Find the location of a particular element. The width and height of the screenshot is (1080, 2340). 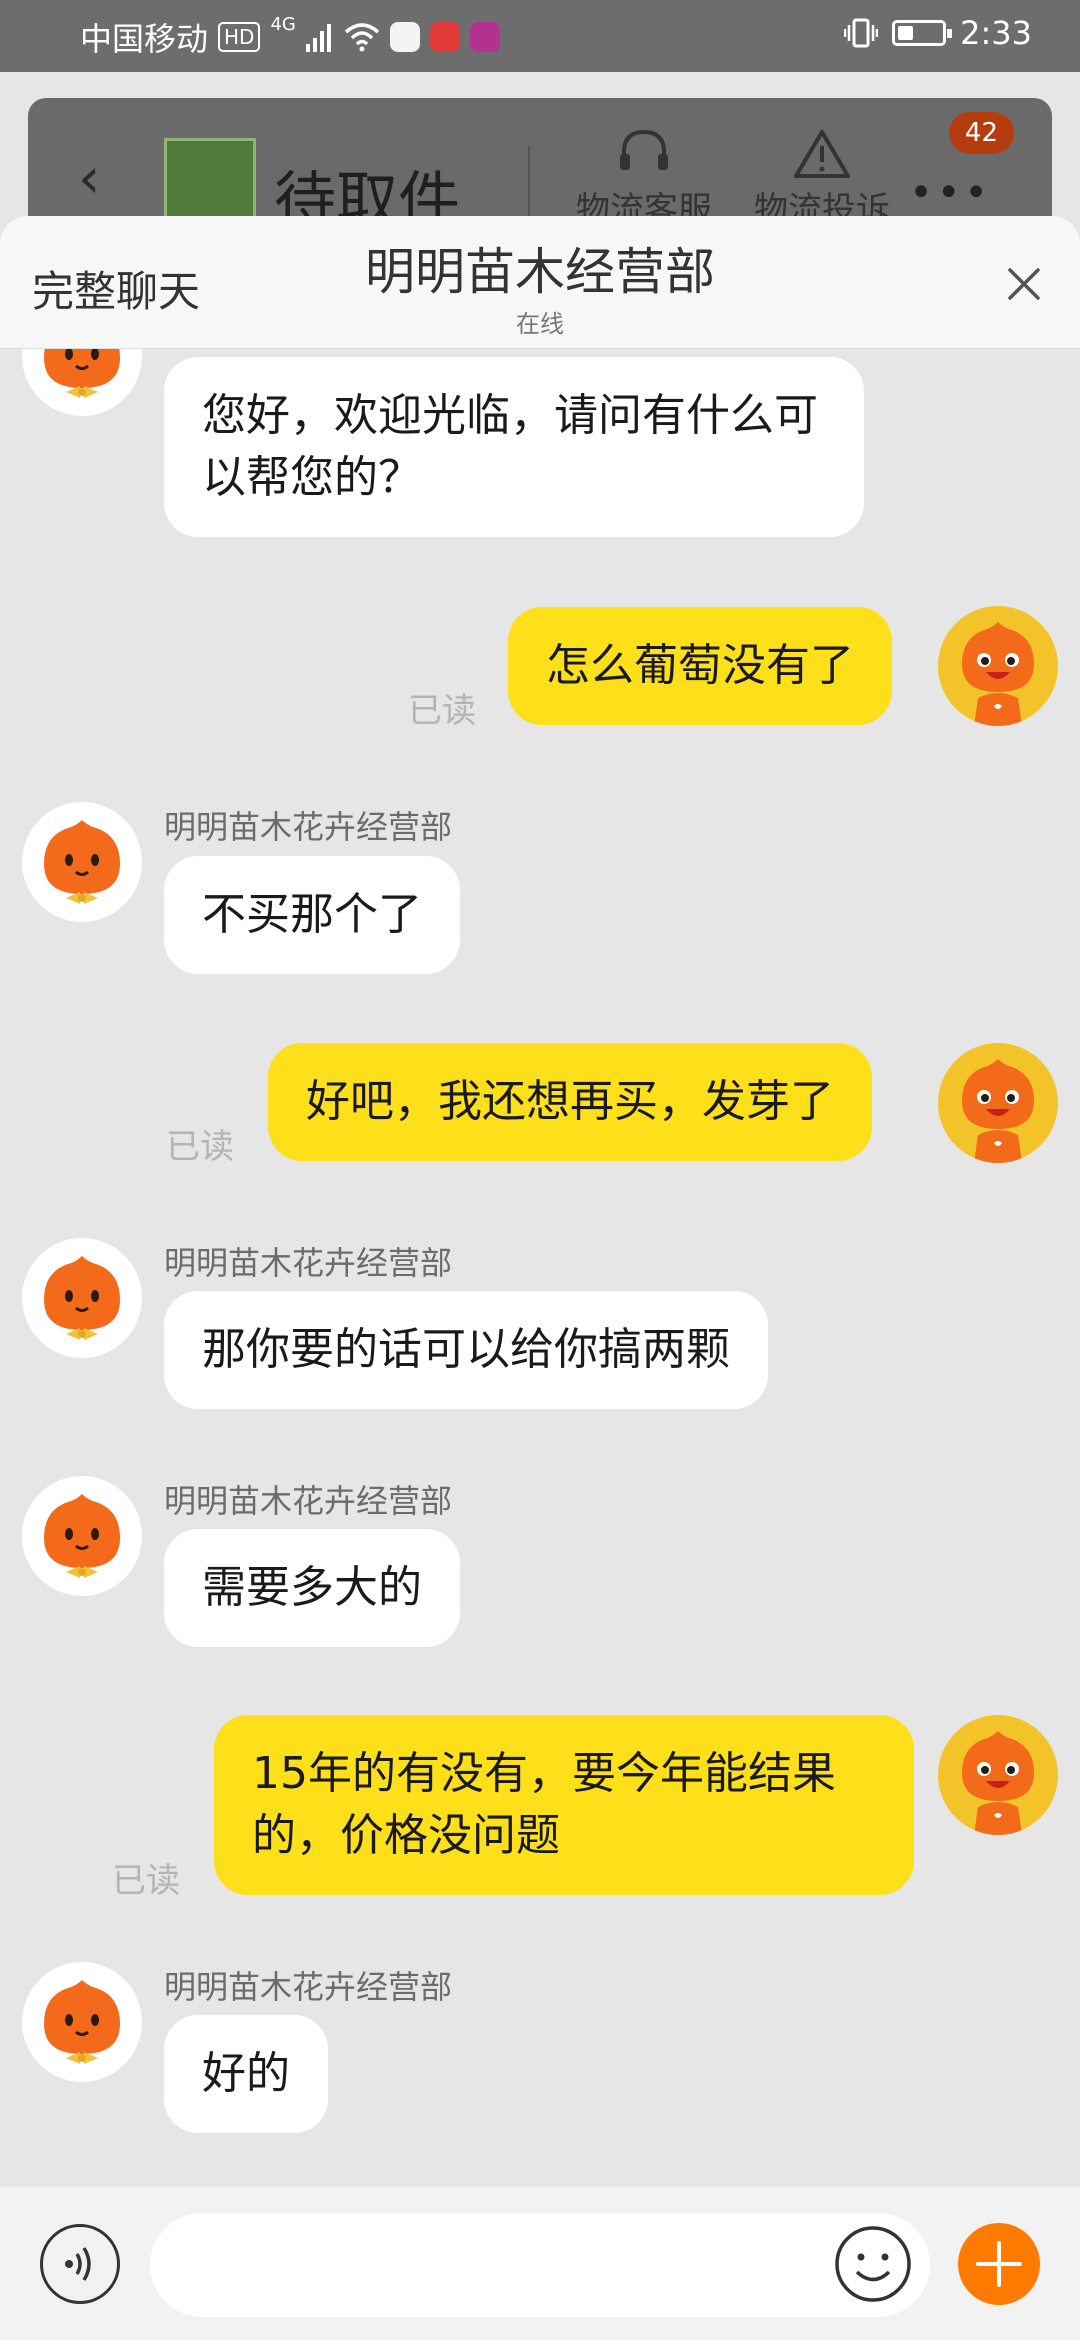

more-options-button is located at coordinates (999, 2264).